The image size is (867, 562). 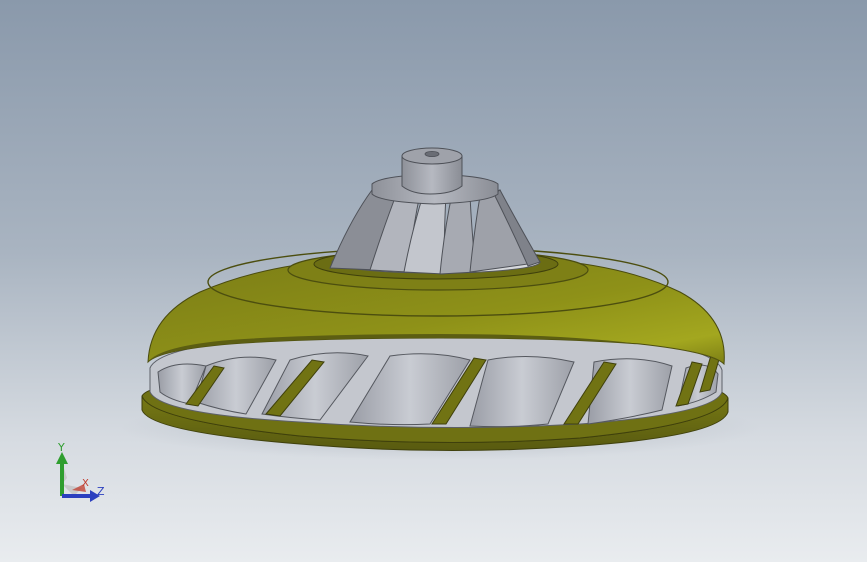 I want to click on hub-bore, so click(x=432, y=153).